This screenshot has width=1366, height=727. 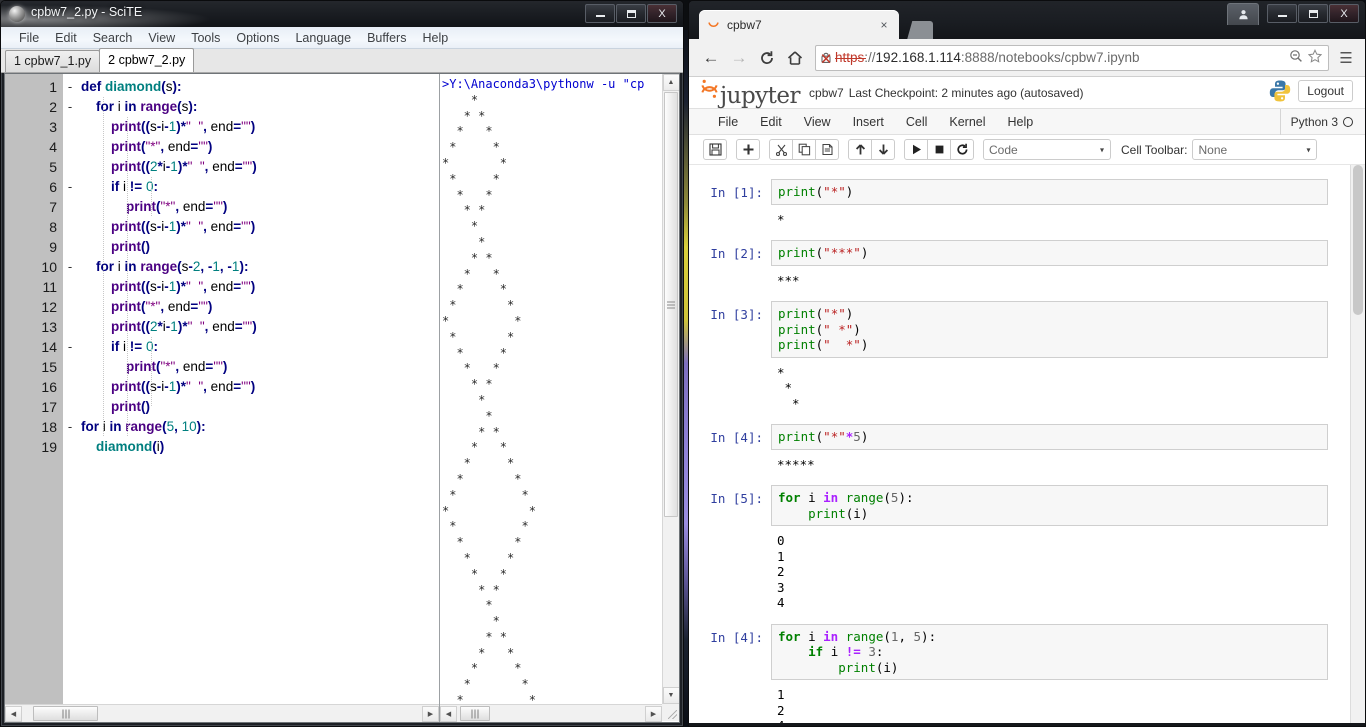 What do you see at coordinates (1344, 13) in the screenshot?
I see `close-button: X` at bounding box center [1344, 13].